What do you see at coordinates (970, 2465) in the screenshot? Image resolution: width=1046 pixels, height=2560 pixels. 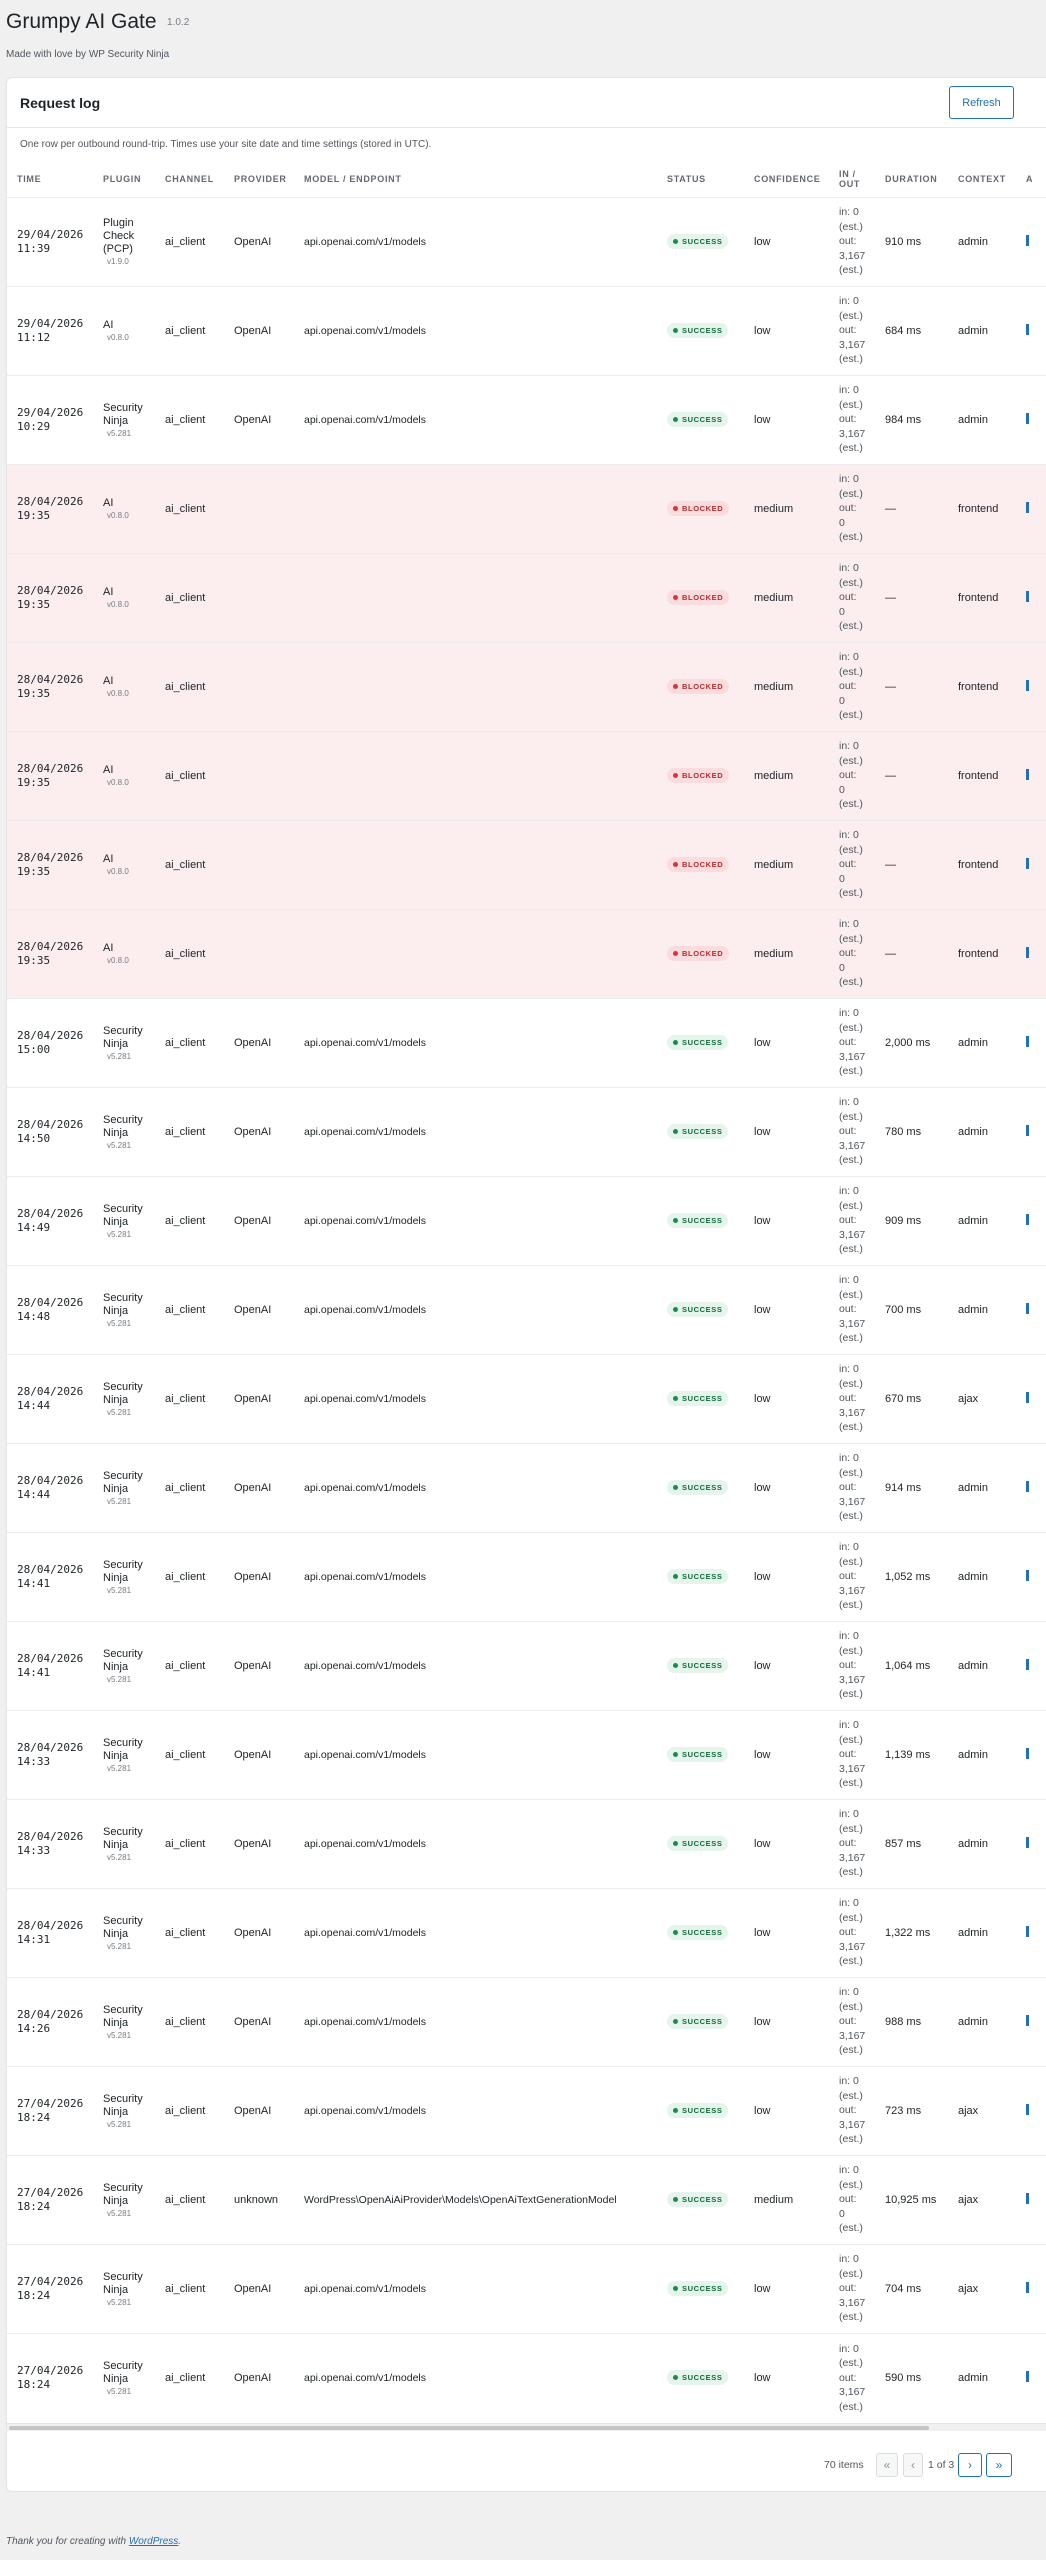 I see `next-page-button: ›` at bounding box center [970, 2465].